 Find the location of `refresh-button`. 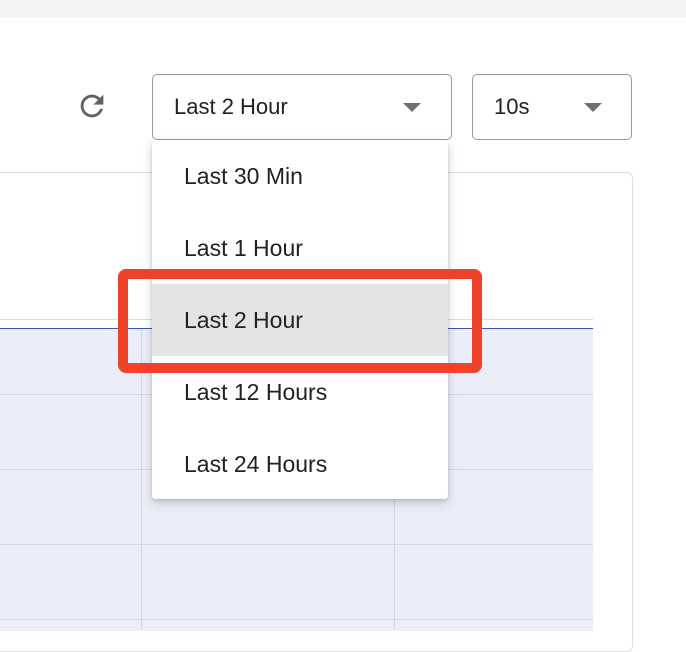

refresh-button is located at coordinates (92, 106).